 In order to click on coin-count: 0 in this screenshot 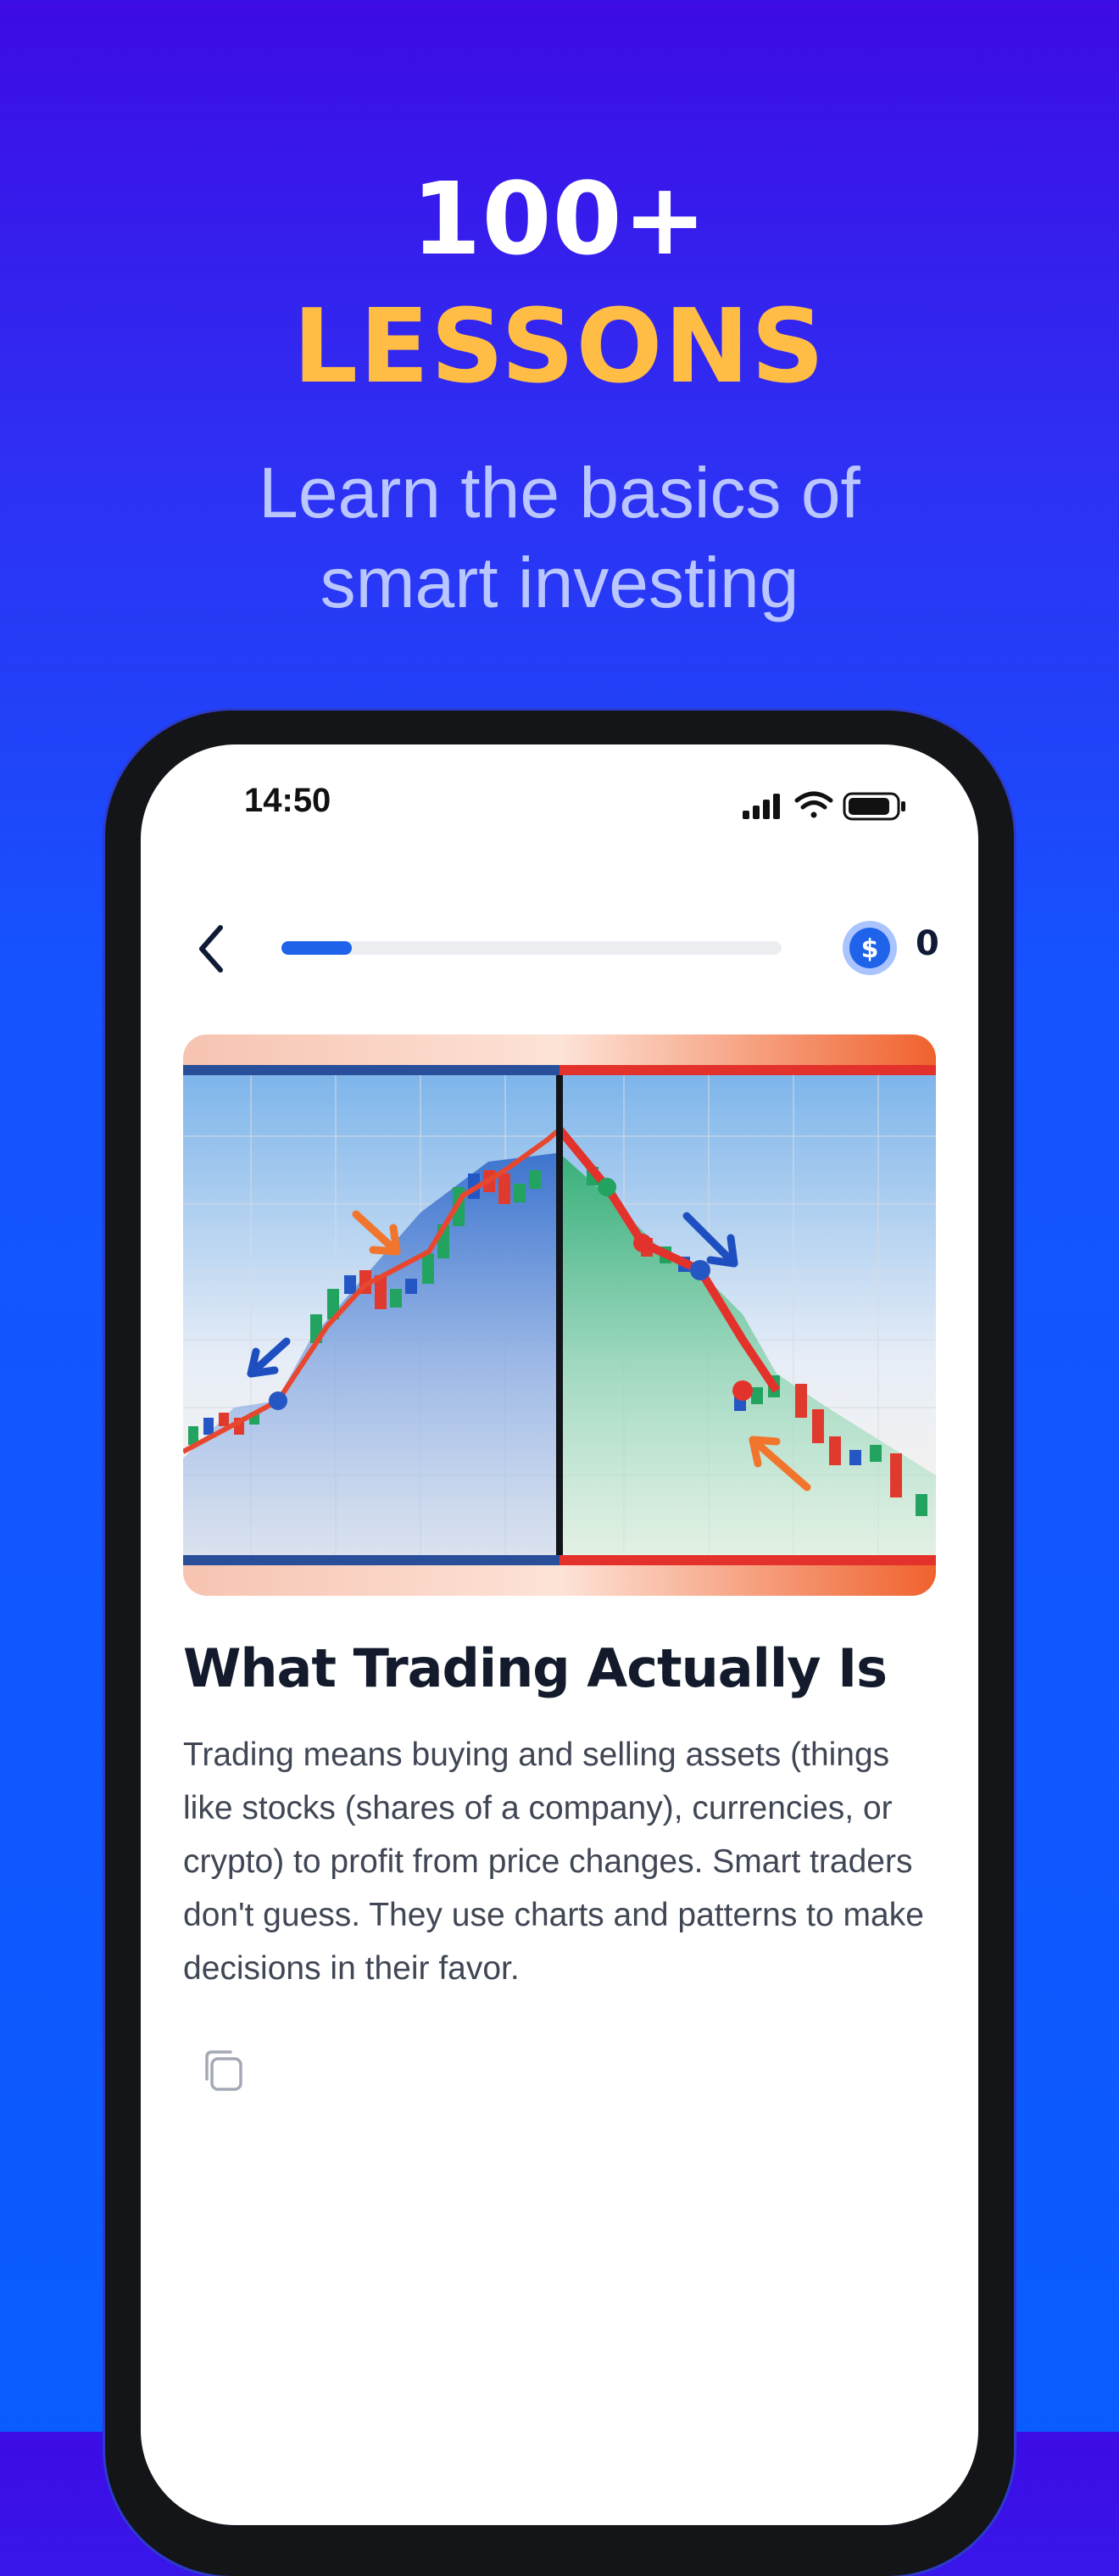, I will do `click(927, 943)`.